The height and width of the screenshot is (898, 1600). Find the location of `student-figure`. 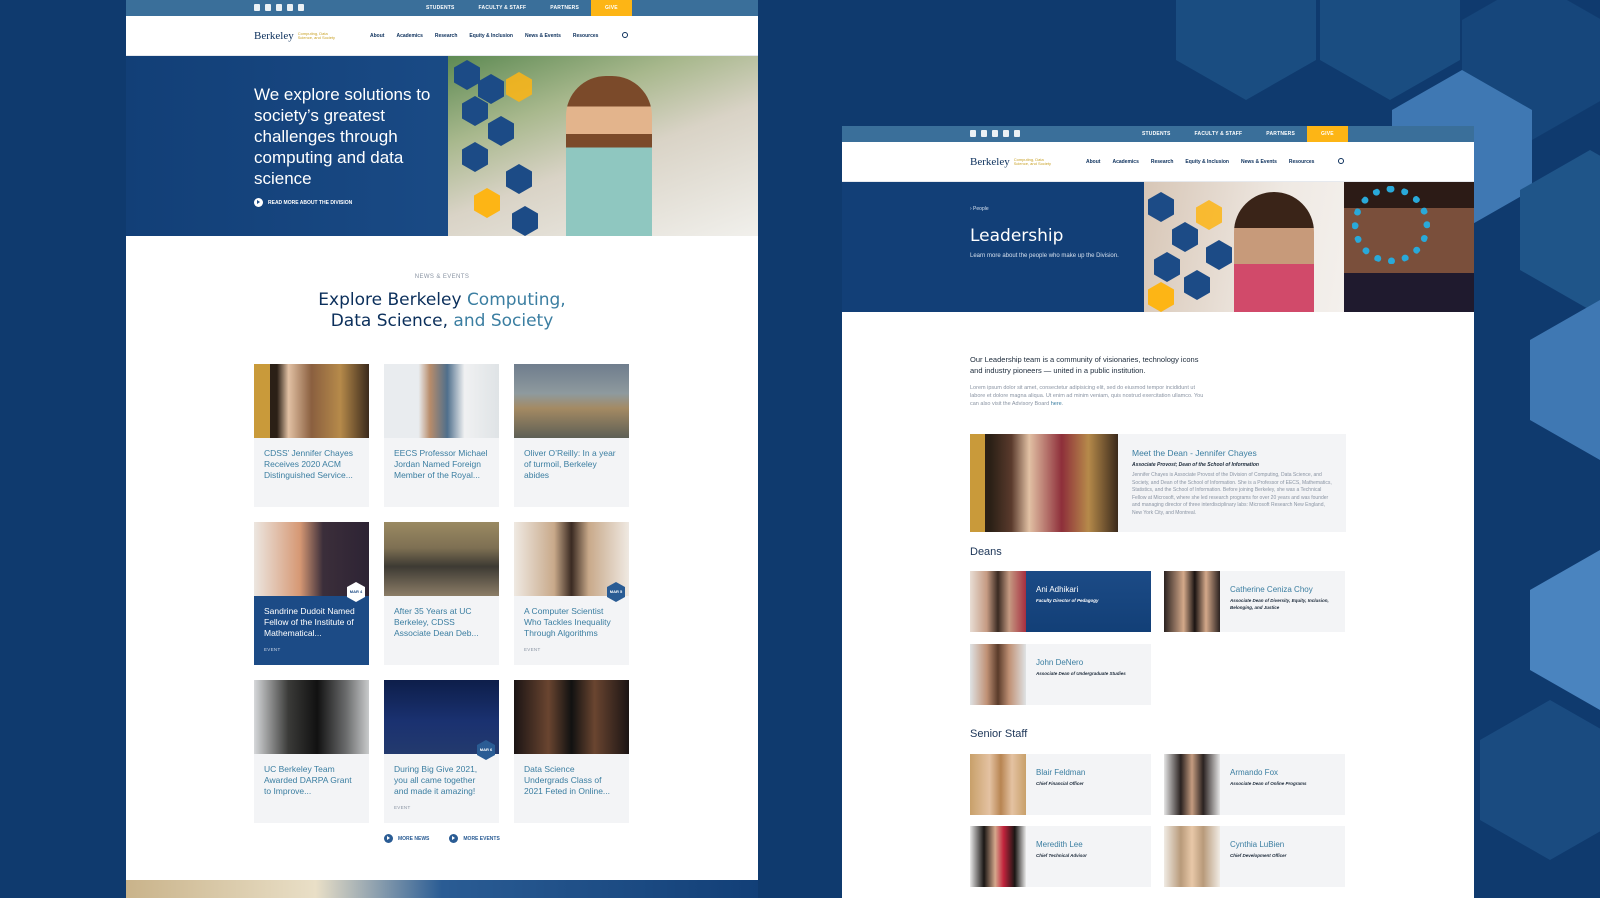

student-figure is located at coordinates (609, 156).